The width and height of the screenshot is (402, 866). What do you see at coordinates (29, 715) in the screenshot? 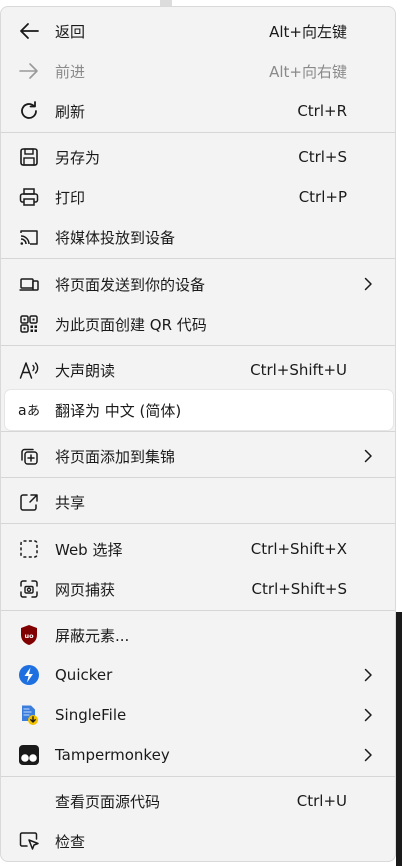
I see `singlefile-icon` at bounding box center [29, 715].